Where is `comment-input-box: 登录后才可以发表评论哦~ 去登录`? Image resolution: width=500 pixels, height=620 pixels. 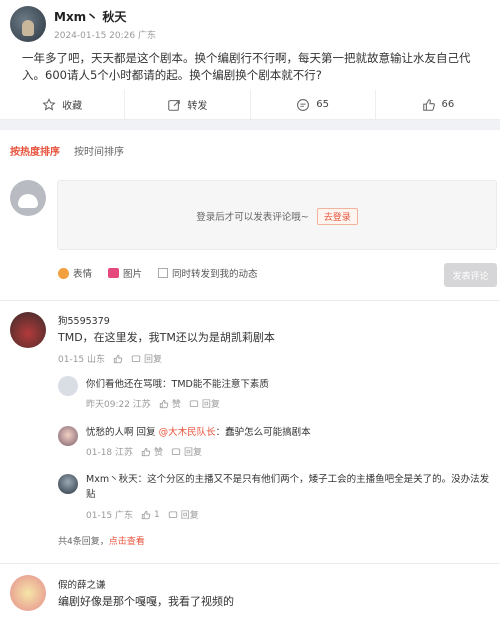 comment-input-box: 登录后才可以发表评论哦~ 去登录 is located at coordinates (277, 215).